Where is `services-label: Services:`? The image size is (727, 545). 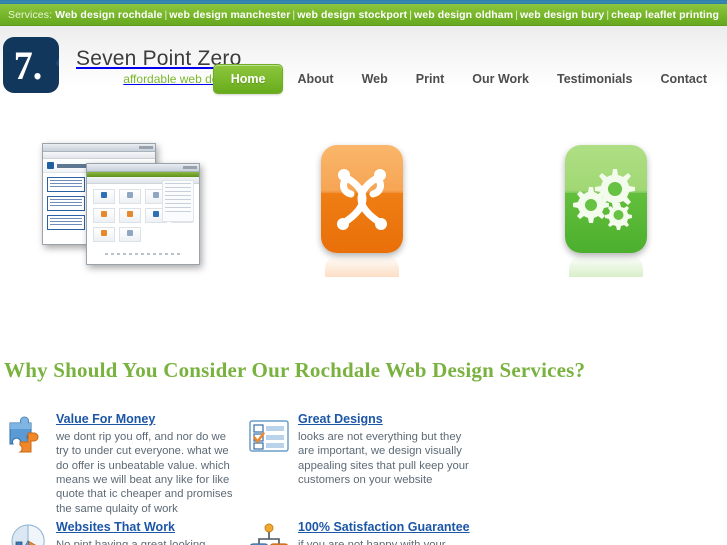 services-label: Services: is located at coordinates (30, 14).